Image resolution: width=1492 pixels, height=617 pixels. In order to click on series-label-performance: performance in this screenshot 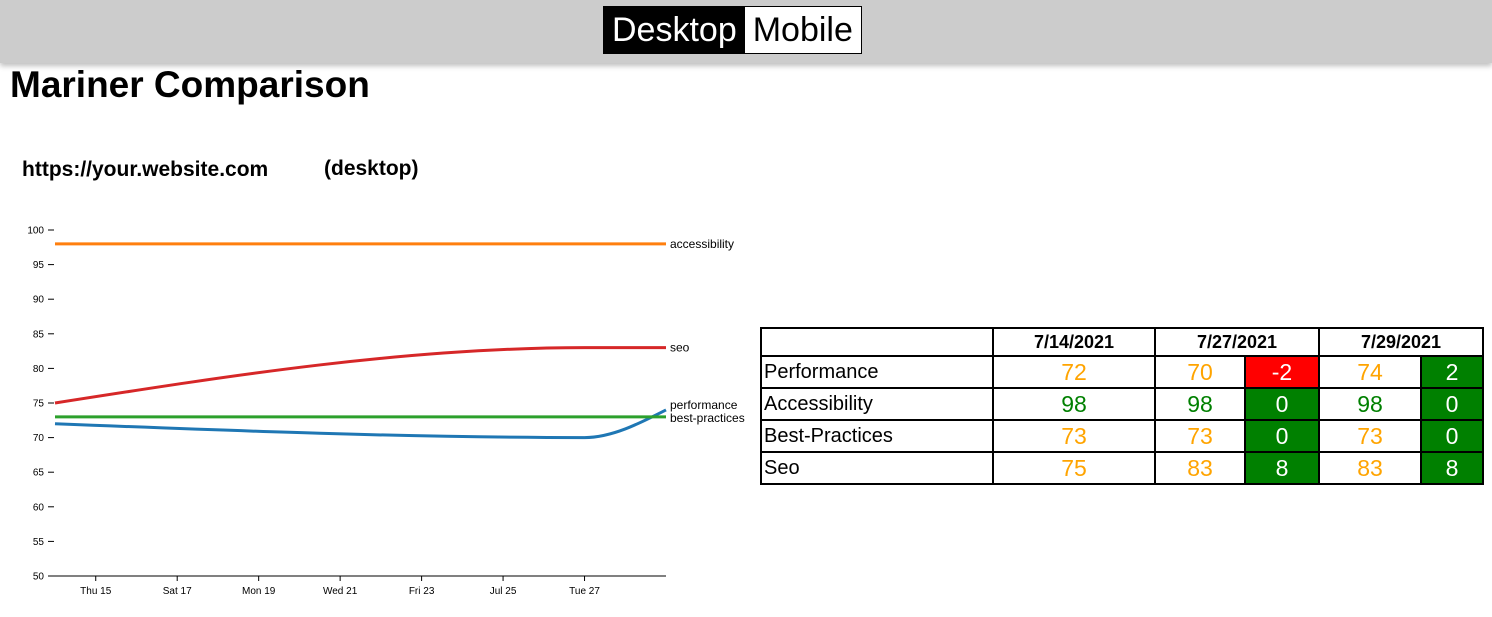, I will do `click(704, 405)`.